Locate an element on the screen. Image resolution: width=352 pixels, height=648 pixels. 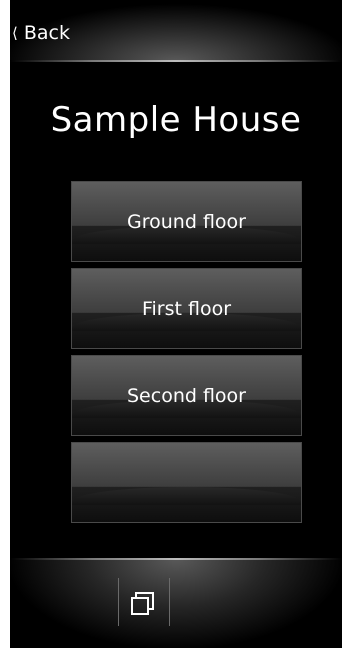
windows-icon is located at coordinates (142, 603).